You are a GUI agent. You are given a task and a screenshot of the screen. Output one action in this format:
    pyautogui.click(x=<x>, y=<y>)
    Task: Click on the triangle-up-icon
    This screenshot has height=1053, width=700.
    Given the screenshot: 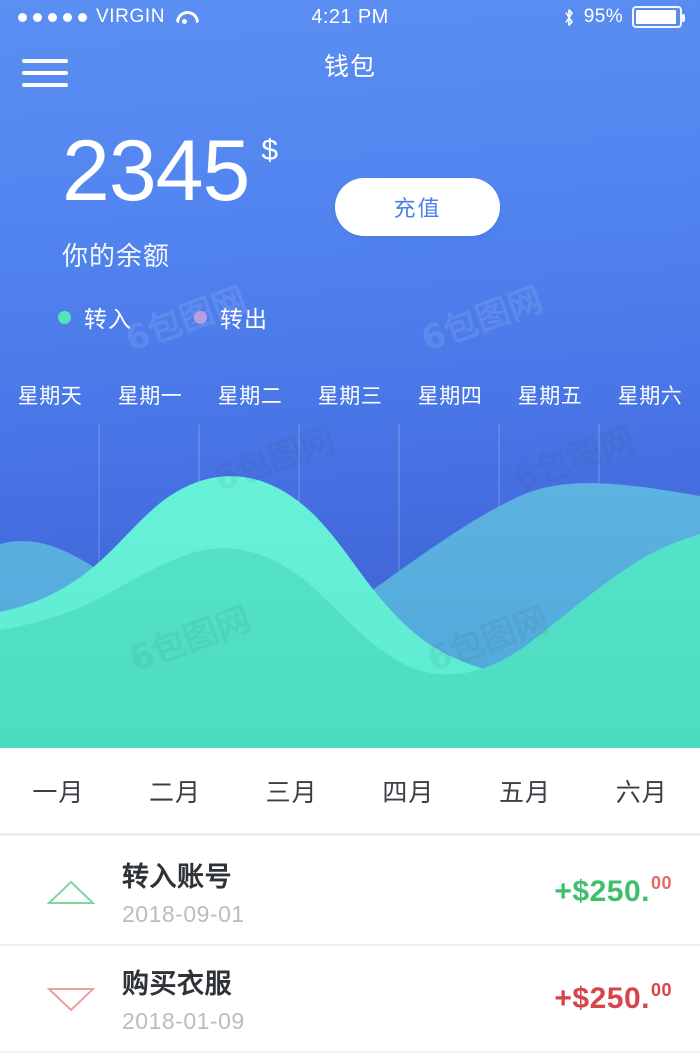 What is the action you would take?
    pyautogui.click(x=71, y=892)
    